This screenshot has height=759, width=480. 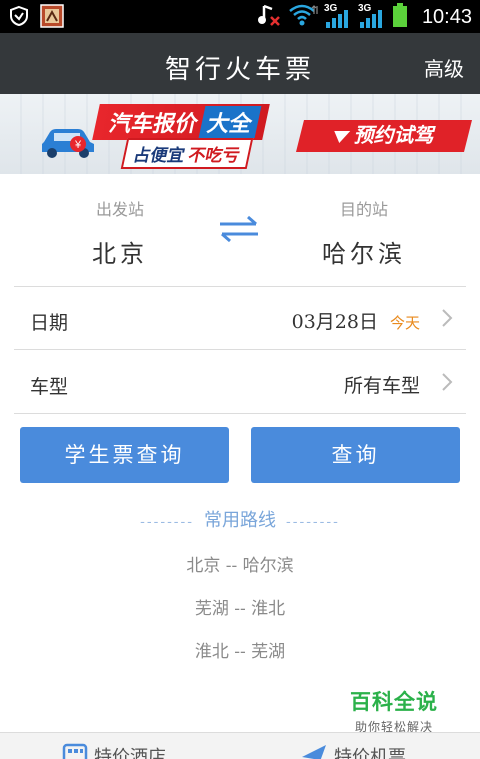 What do you see at coordinates (75, 751) in the screenshot?
I see `hotel-icon` at bounding box center [75, 751].